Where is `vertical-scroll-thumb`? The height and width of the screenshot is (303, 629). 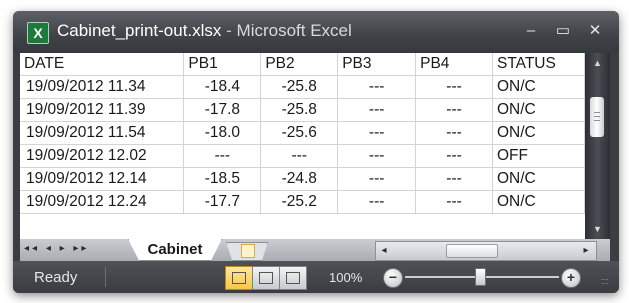 vertical-scroll-thumb is located at coordinates (597, 117).